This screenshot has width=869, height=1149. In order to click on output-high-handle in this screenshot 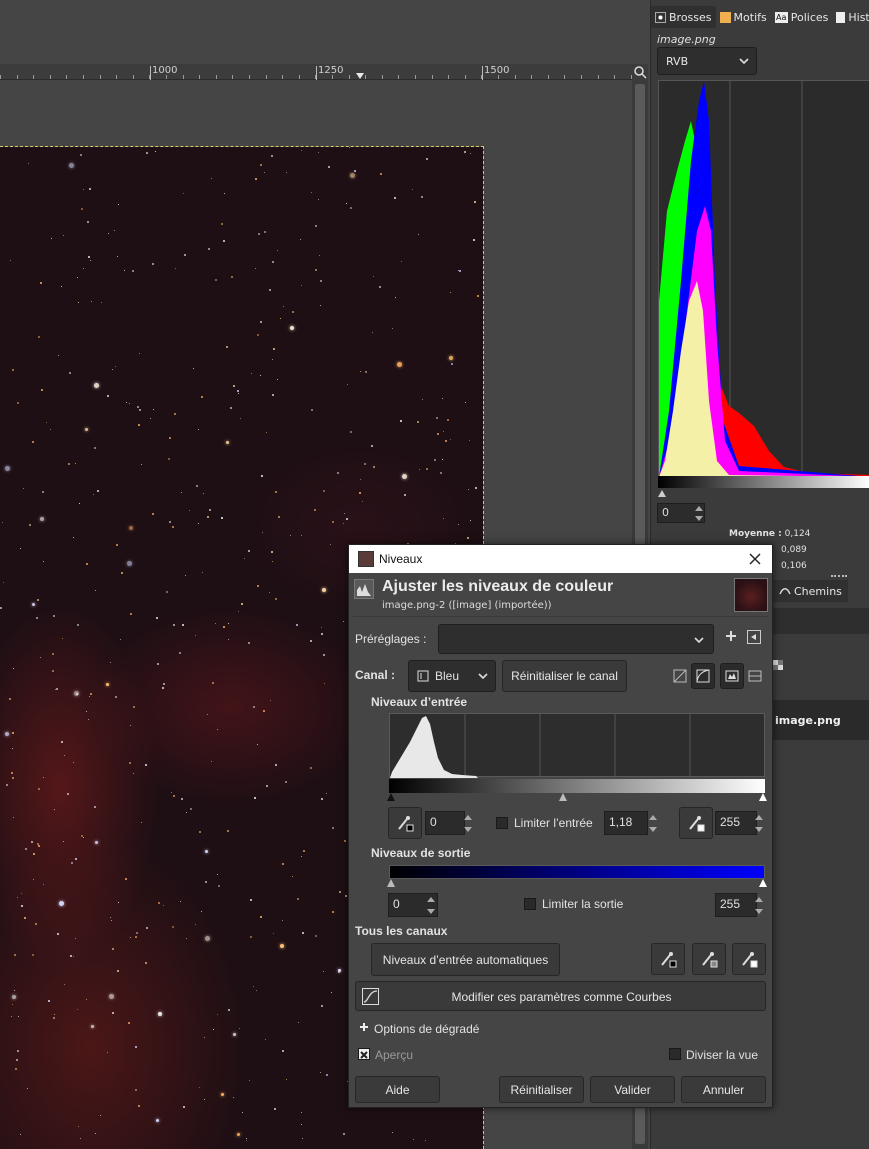, I will do `click(763, 883)`.